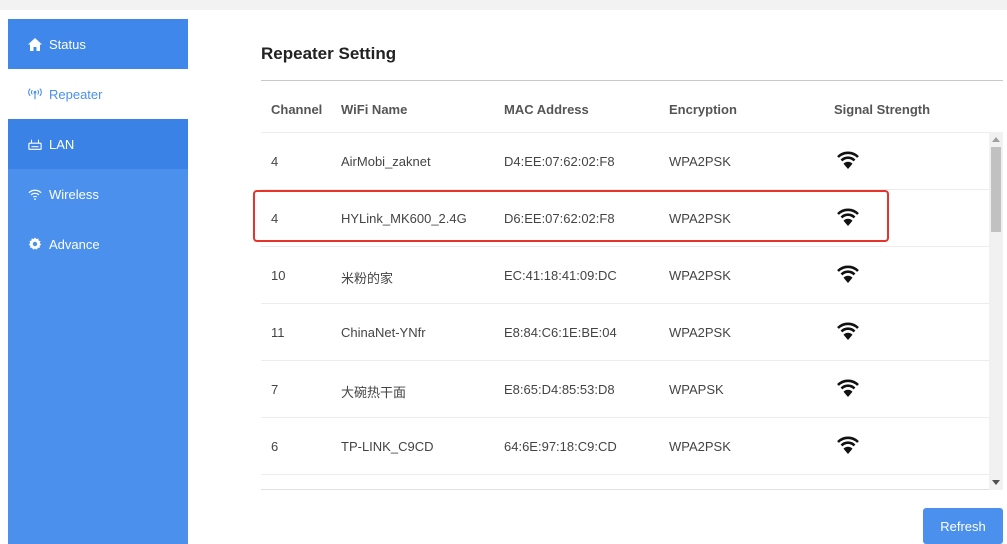 The width and height of the screenshot is (1007, 544). I want to click on mac-address-cell: EC:41:18:41:09:DC, so click(560, 275).